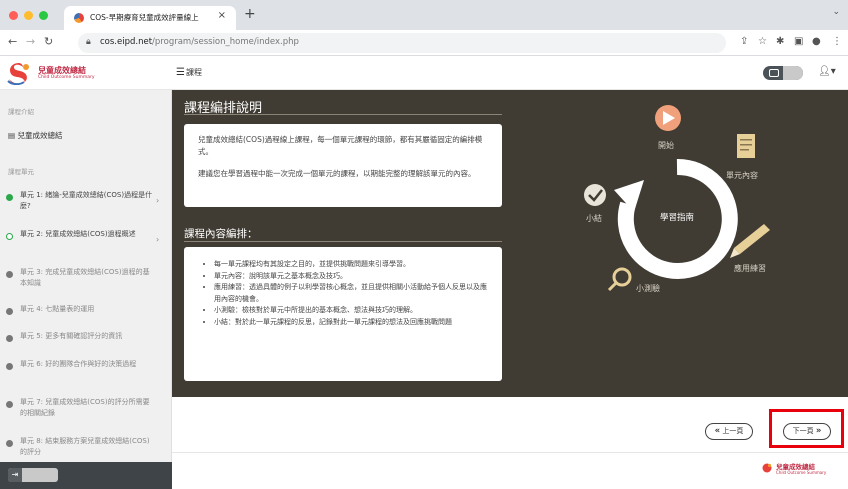 This screenshot has height=489, width=848. What do you see at coordinates (222, 15) in the screenshot?
I see `tab-close-icon: ×` at bounding box center [222, 15].